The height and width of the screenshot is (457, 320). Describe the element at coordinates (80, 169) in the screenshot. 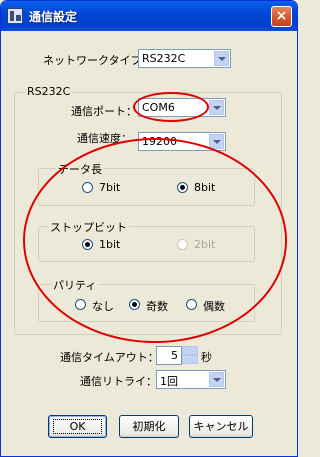

I see `data-length-legend: データ長` at that location.